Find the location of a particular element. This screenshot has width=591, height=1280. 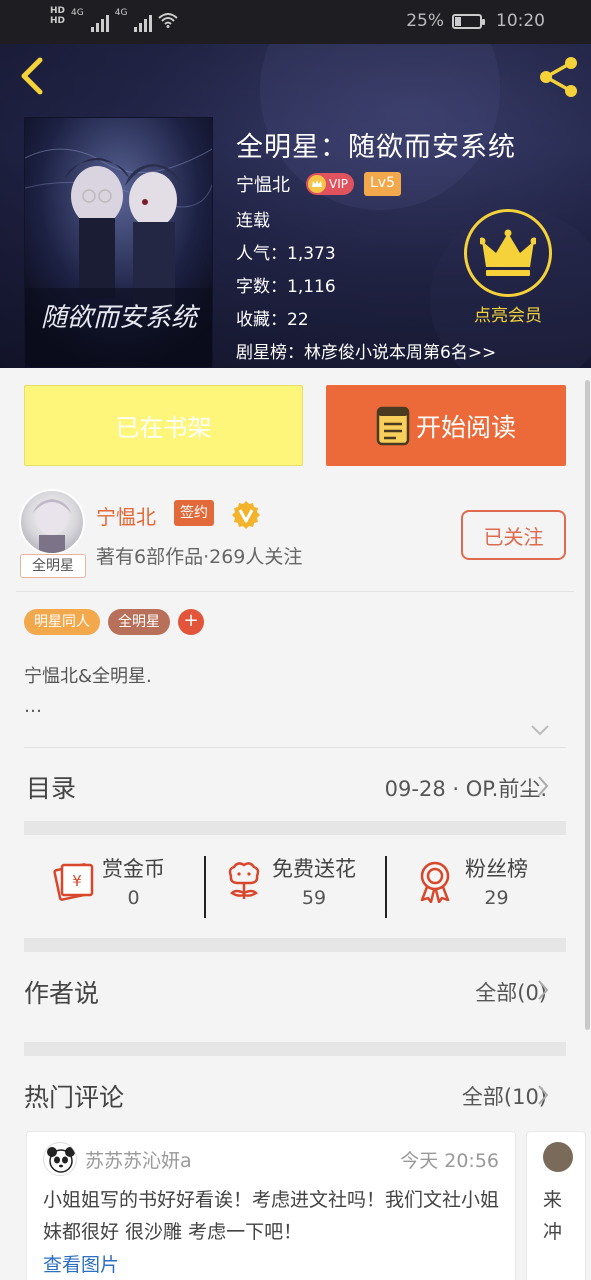

book-author: 宁愠北 is located at coordinates (263, 184).